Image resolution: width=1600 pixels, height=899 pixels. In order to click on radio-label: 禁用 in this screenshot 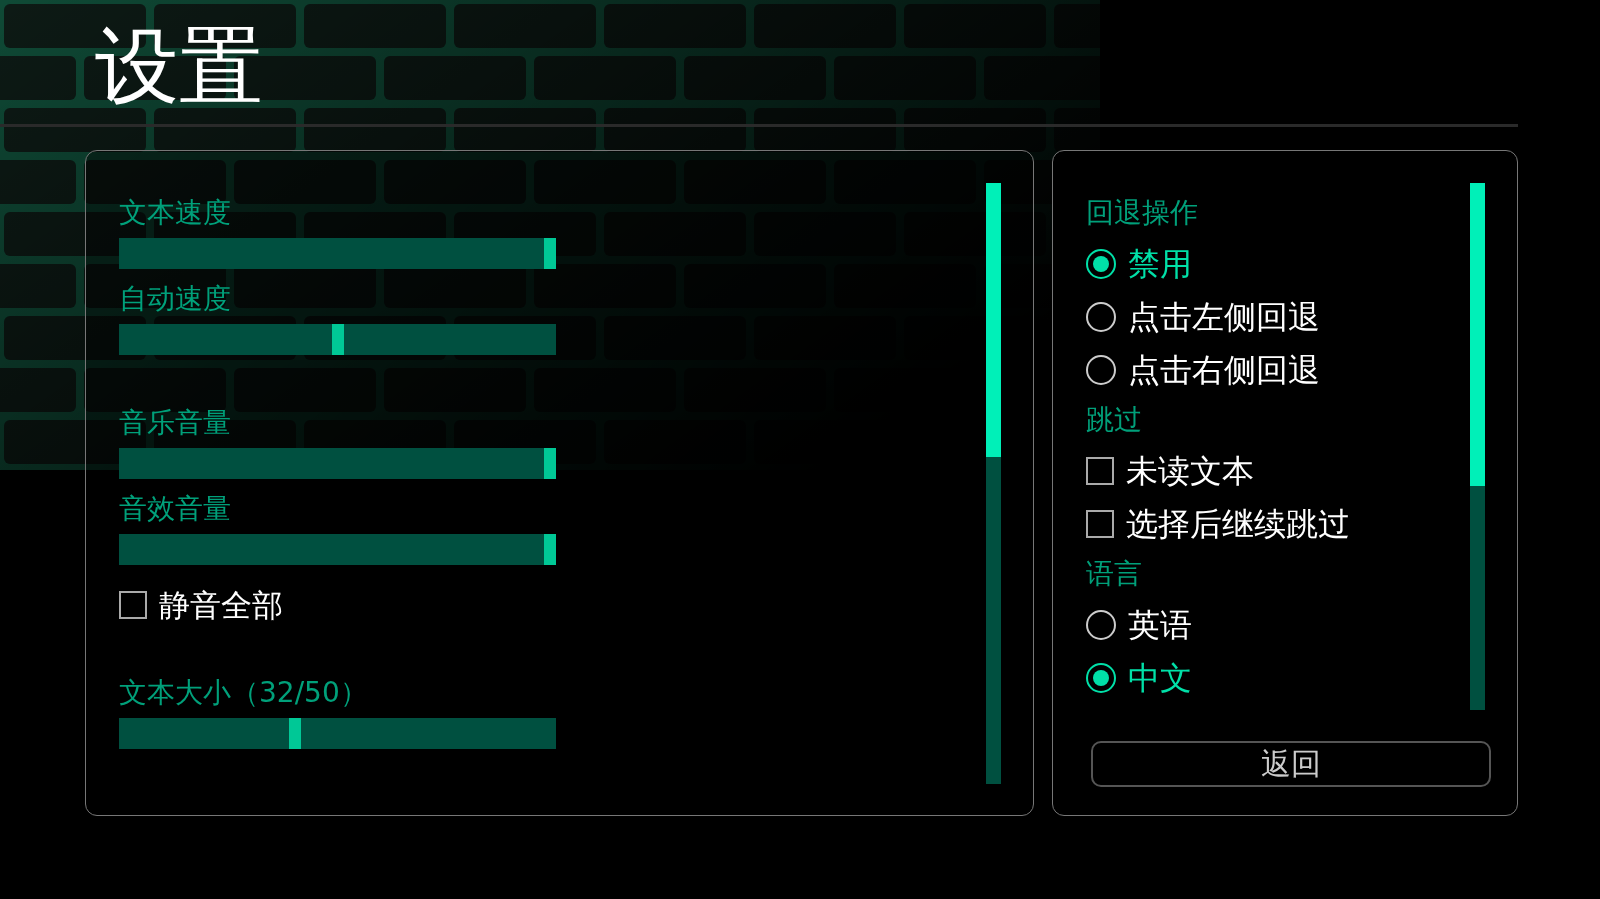, I will do `click(1160, 264)`.